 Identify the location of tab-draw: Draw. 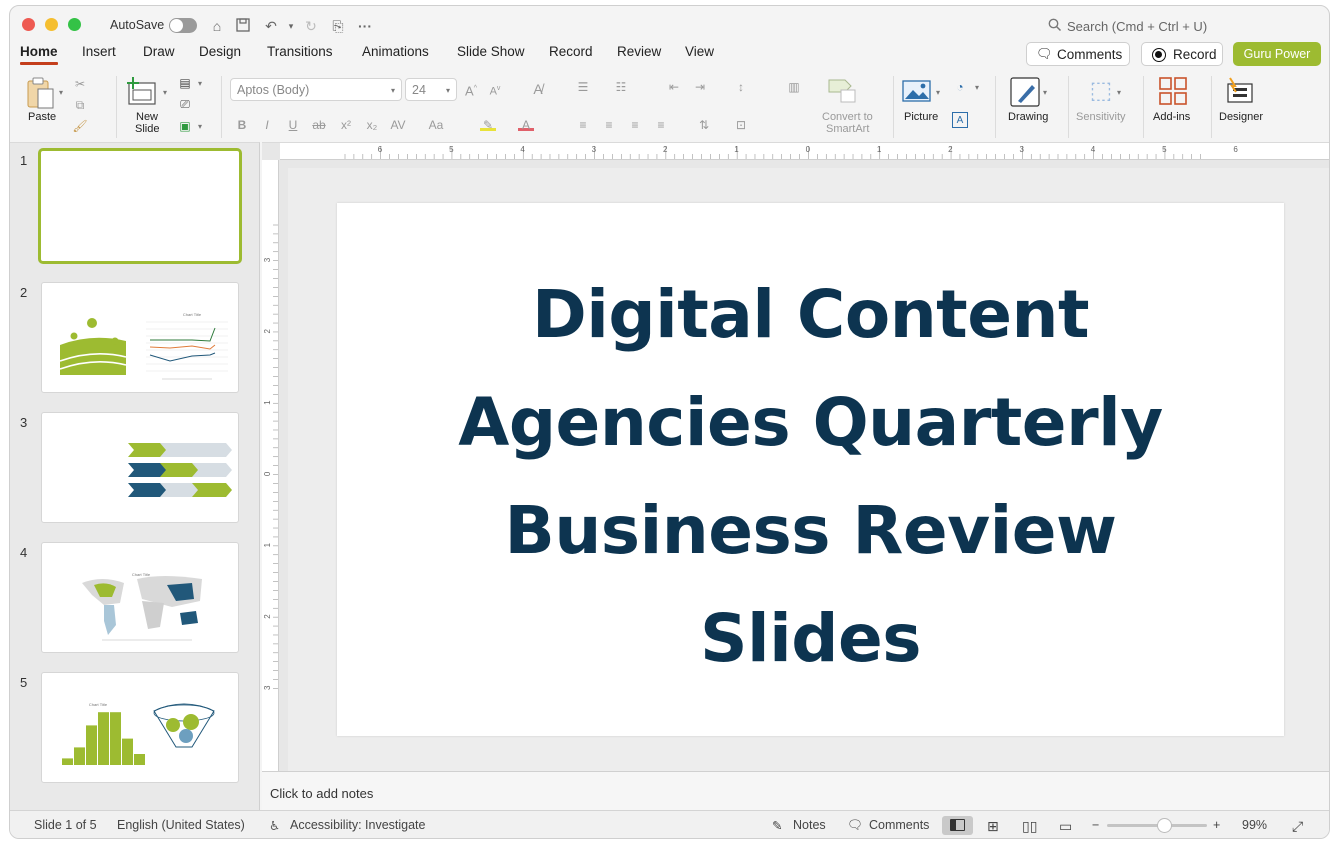
(159, 51).